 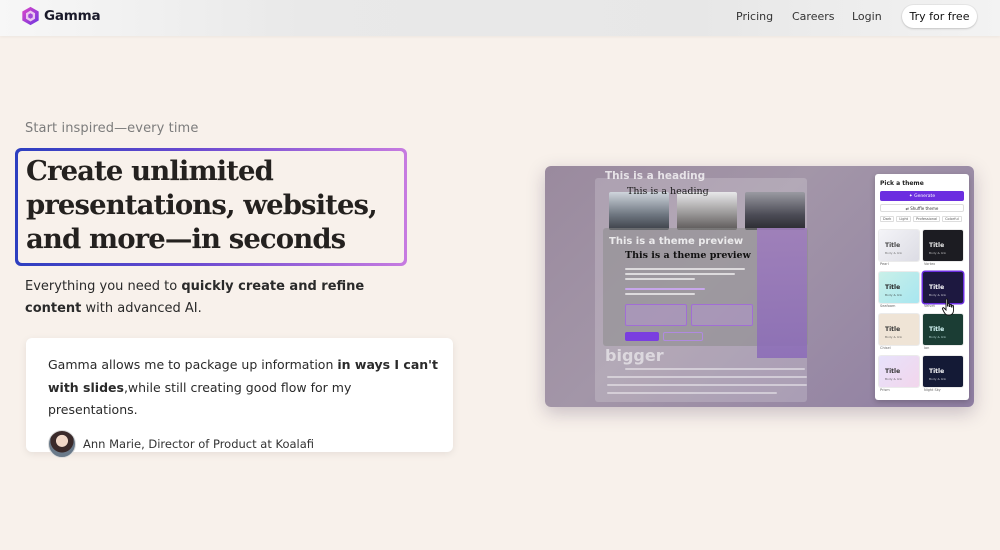 What do you see at coordinates (72, 16) in the screenshot?
I see `brand-name: Gamma` at bounding box center [72, 16].